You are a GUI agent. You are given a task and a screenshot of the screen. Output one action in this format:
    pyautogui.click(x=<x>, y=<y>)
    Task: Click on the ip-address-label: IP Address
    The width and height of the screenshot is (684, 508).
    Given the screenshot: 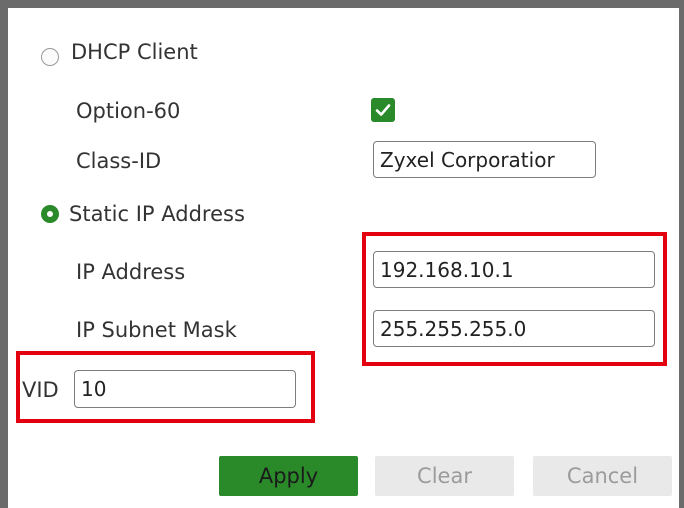 What is the action you would take?
    pyautogui.click(x=131, y=272)
    